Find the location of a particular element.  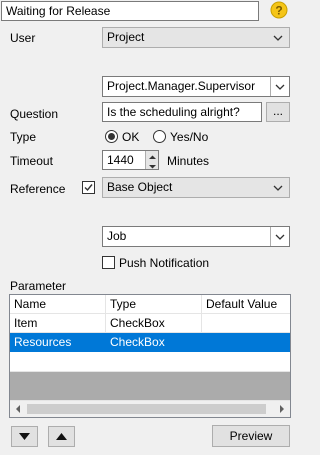

user-select: Project is located at coordinates (196, 37).